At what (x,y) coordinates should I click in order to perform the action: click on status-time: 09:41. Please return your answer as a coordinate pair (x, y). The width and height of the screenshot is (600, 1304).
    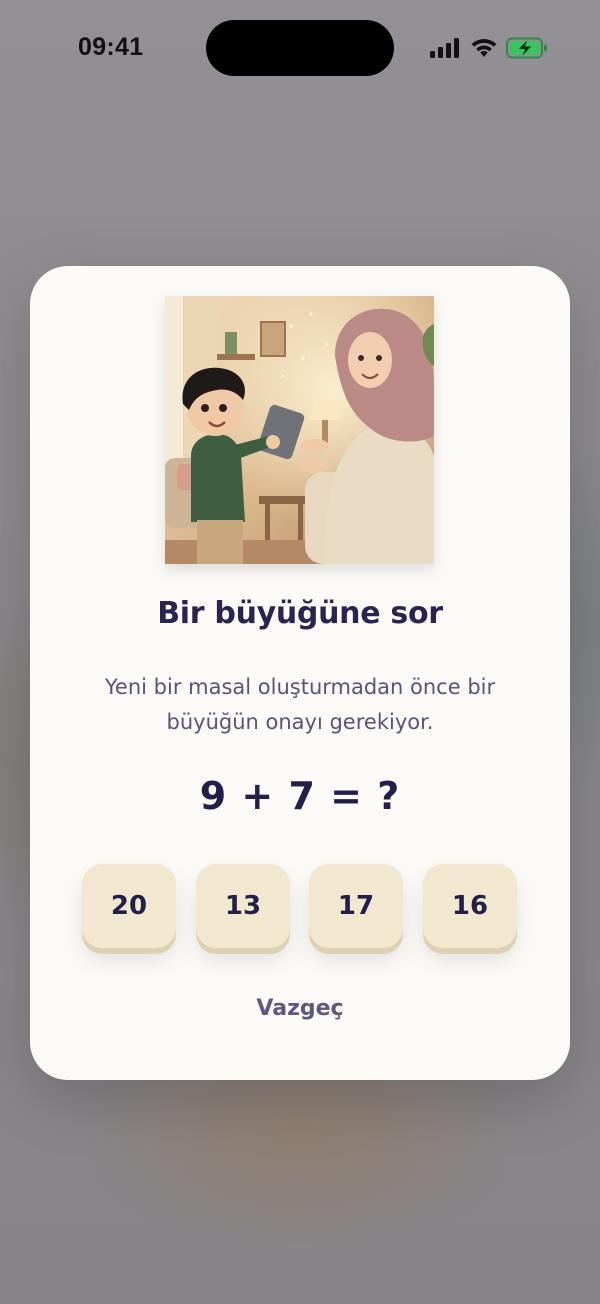
    Looking at the image, I should click on (111, 47).